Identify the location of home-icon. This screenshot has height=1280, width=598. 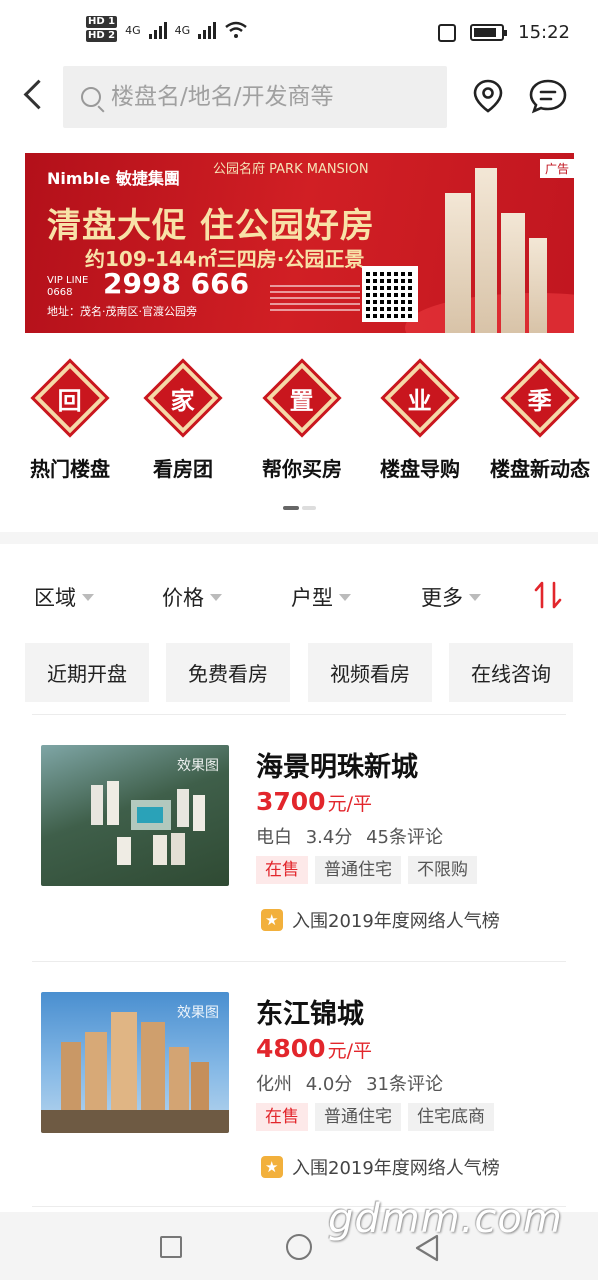
(299, 1247).